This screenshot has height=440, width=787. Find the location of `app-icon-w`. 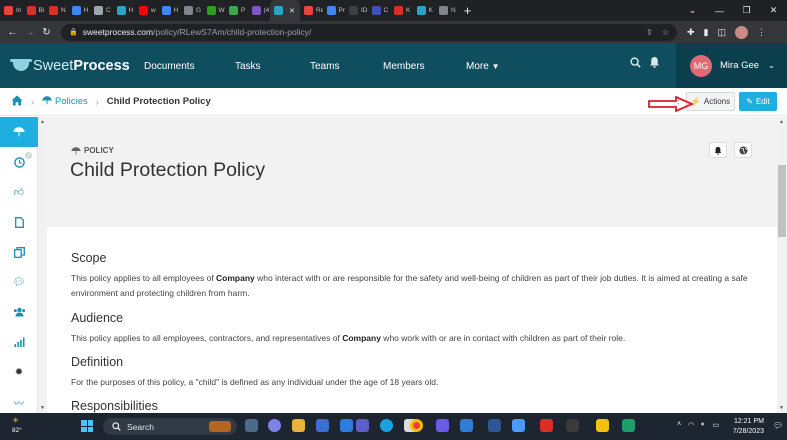

app-icon-w is located at coordinates (572, 425).